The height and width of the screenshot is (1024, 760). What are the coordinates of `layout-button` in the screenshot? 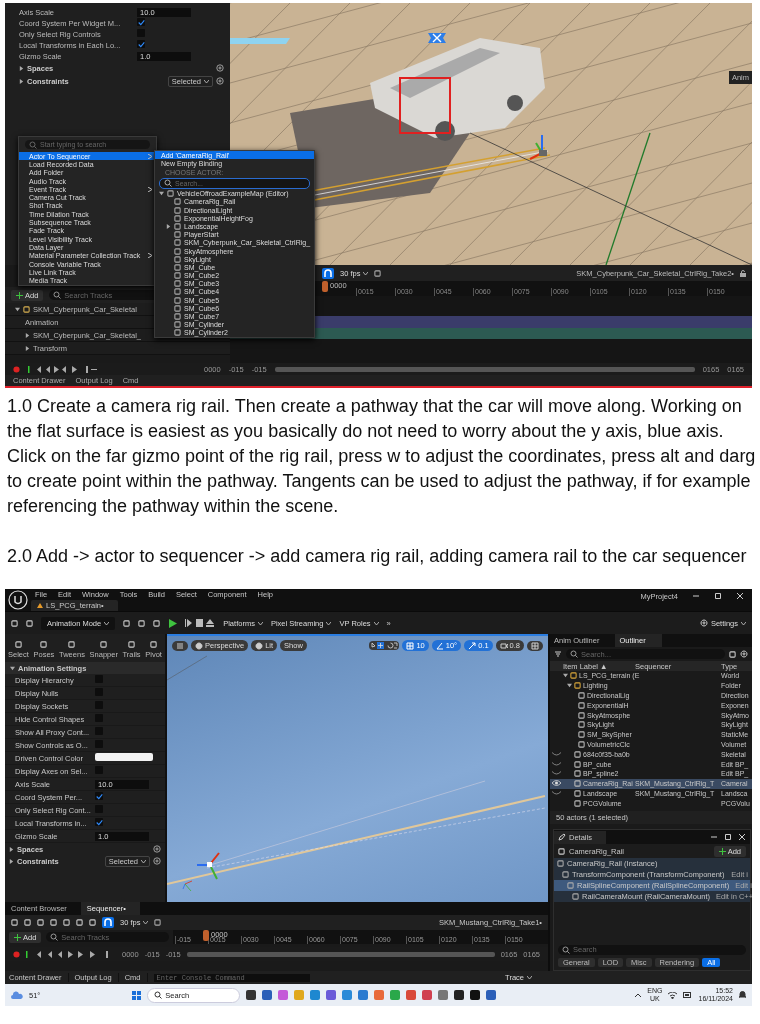 It's located at (535, 645).